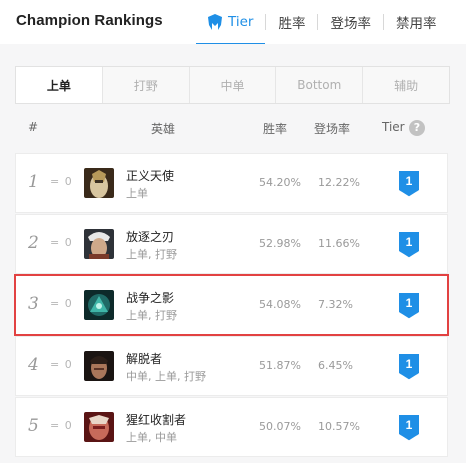 This screenshot has width=466, height=463. I want to click on table-header: # 英雄 胜率 登场率 Tier ?, so click(233, 128).